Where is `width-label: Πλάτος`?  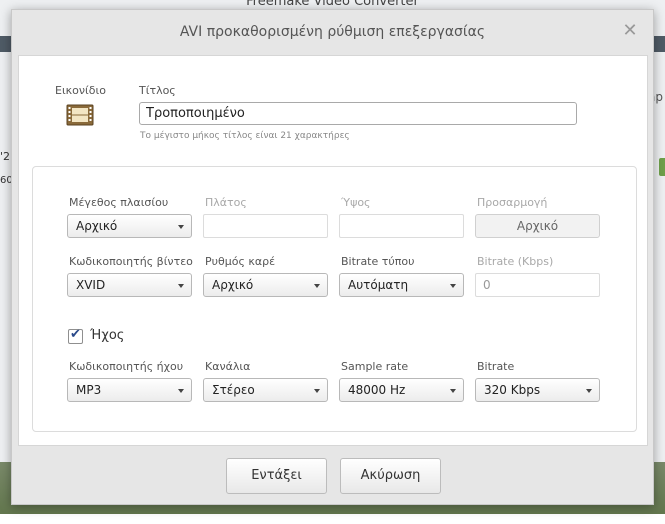
width-label: Πλάτος is located at coordinates (226, 202).